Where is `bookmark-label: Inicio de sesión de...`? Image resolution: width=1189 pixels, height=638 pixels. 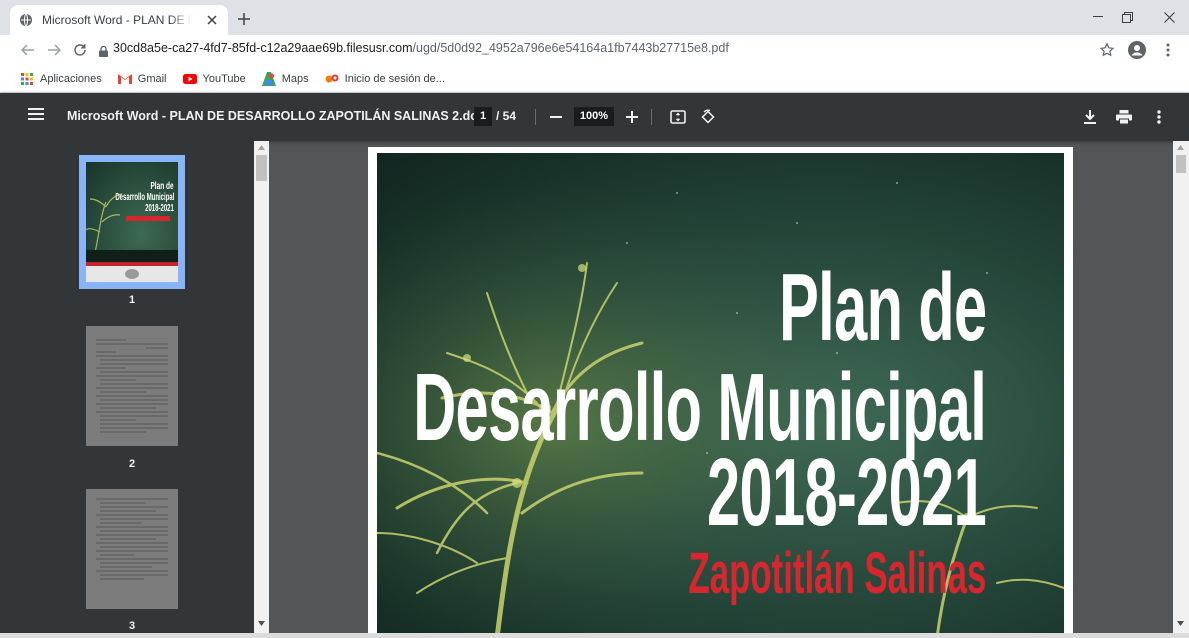 bookmark-label: Inicio de sesión de... is located at coordinates (394, 78).